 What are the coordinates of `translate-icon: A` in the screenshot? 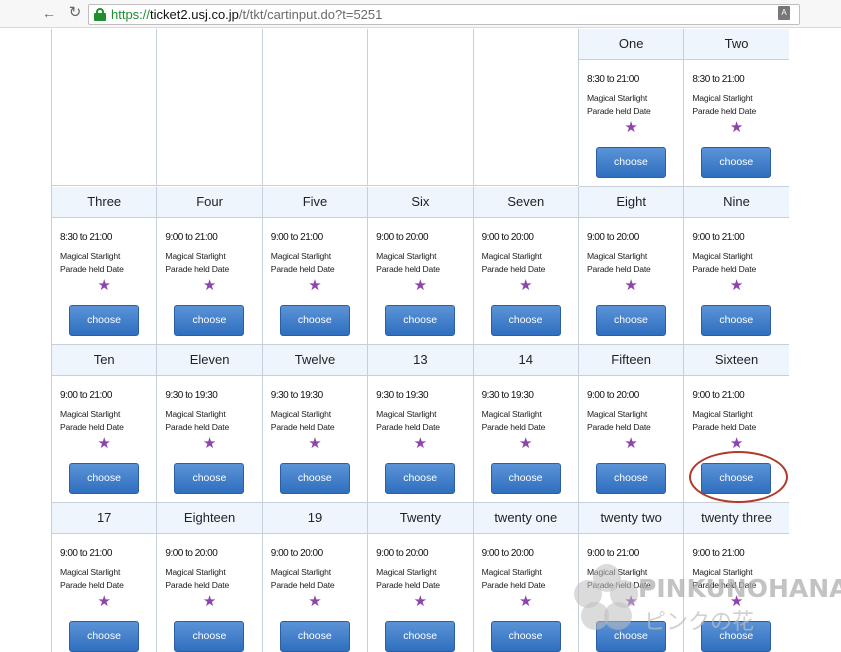 It's located at (784, 13).